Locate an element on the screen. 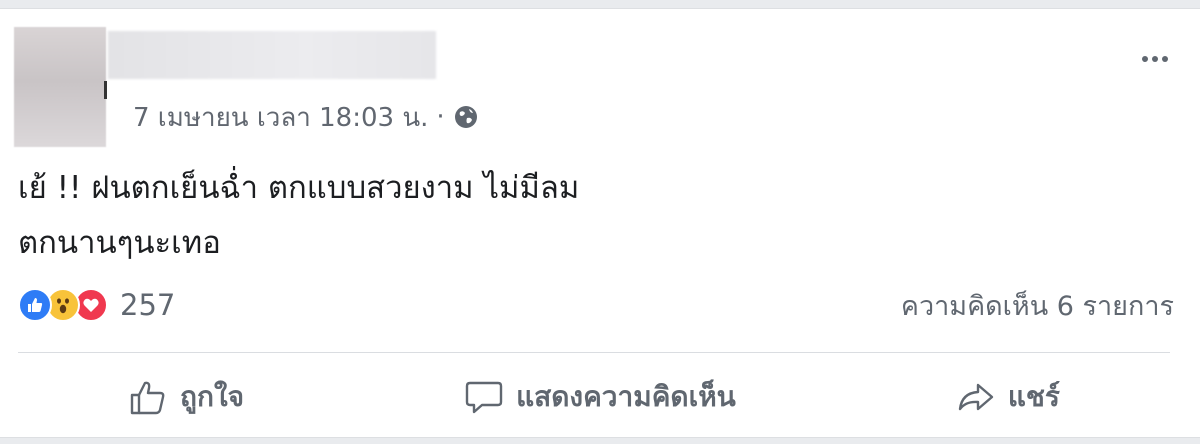 This screenshot has height=444, width=1200. comments-count-link: ความคิดเห็น 6 รายการ is located at coordinates (1037, 305).